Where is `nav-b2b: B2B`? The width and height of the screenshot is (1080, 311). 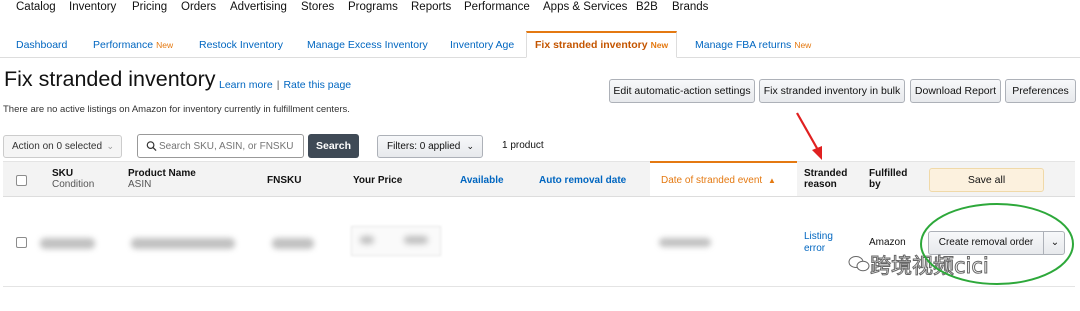 nav-b2b: B2B is located at coordinates (647, 7).